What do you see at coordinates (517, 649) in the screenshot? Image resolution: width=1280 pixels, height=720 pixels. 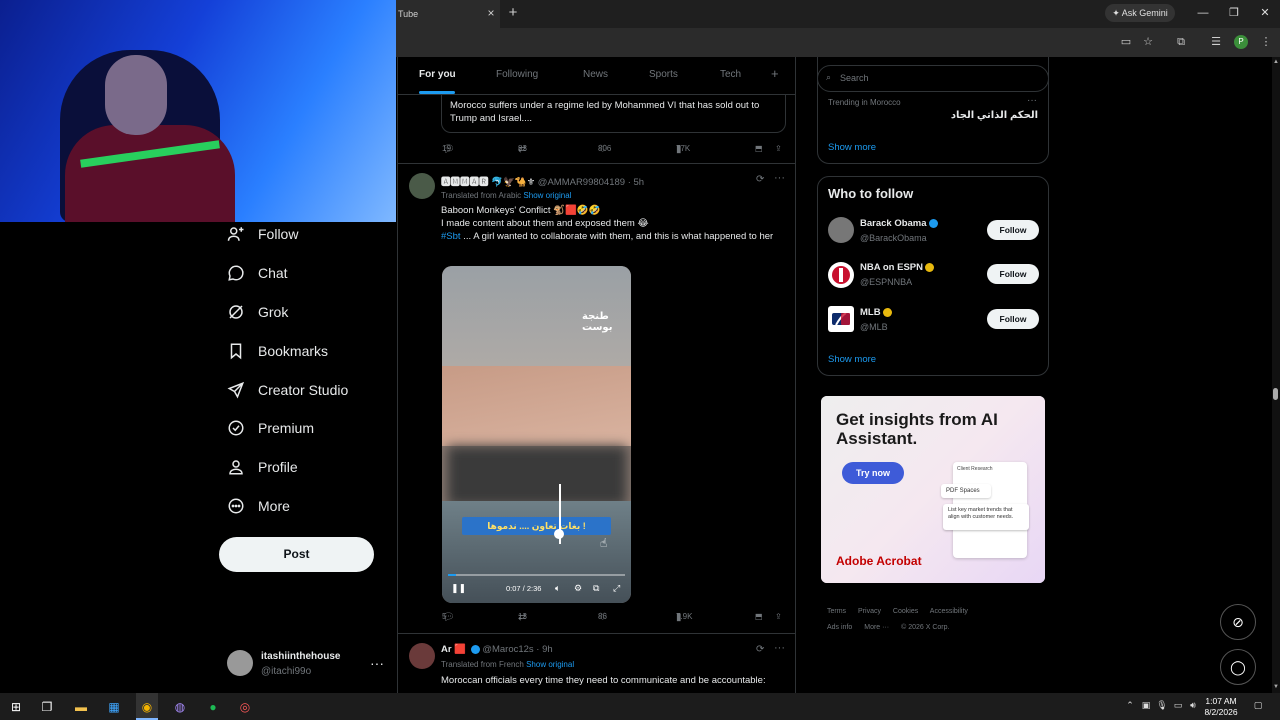 I see `post-author-handle: @Maroc12s · 9h` at bounding box center [517, 649].